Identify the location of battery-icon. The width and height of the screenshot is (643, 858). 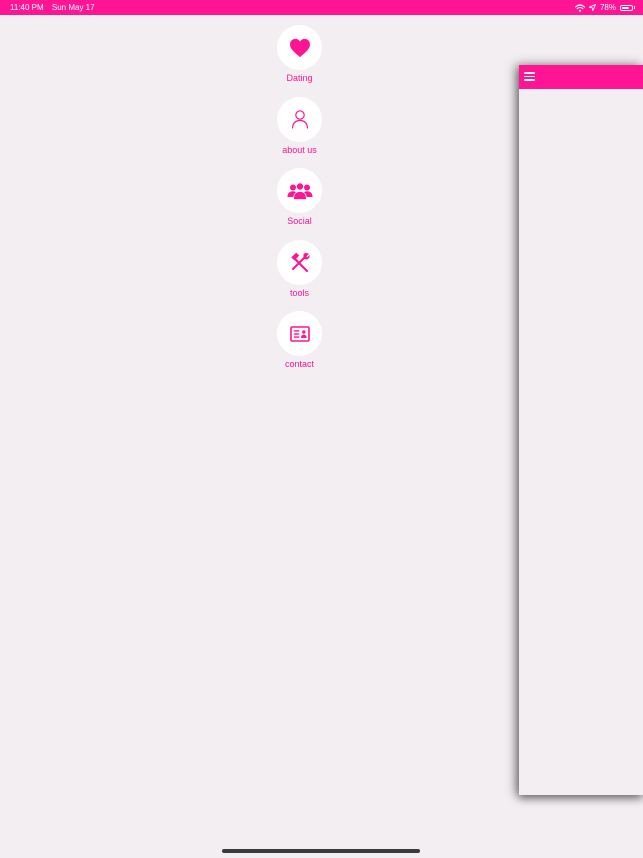
(626, 7).